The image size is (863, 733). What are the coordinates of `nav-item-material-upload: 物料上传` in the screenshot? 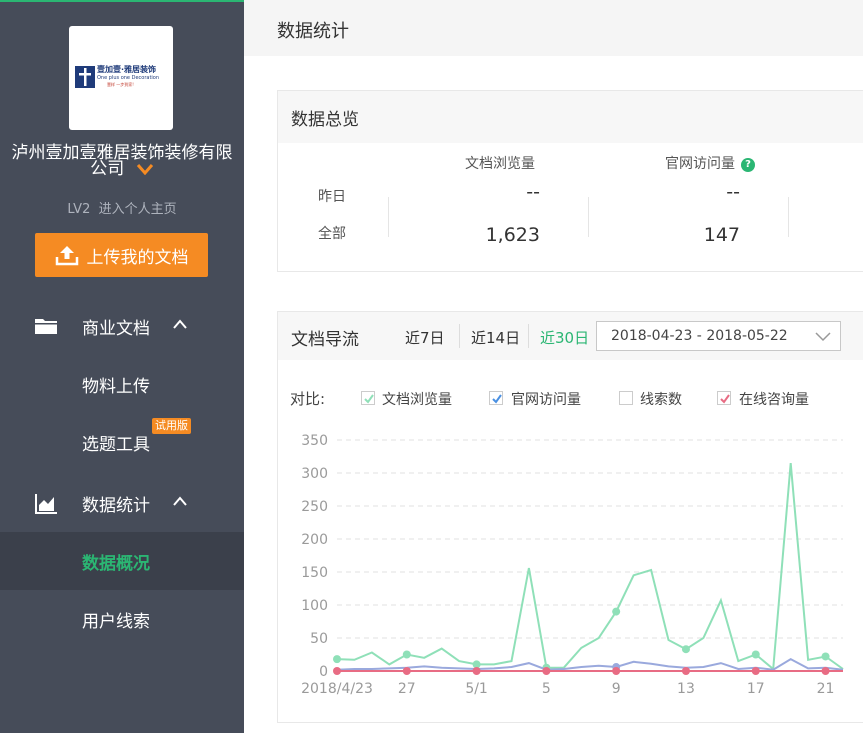 It's located at (122, 384).